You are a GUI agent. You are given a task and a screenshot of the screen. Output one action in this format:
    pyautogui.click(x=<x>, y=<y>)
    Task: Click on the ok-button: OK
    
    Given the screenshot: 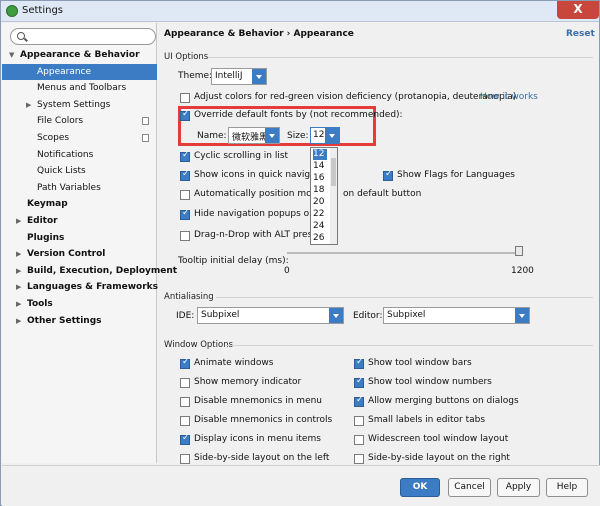 What is the action you would take?
    pyautogui.click(x=420, y=487)
    